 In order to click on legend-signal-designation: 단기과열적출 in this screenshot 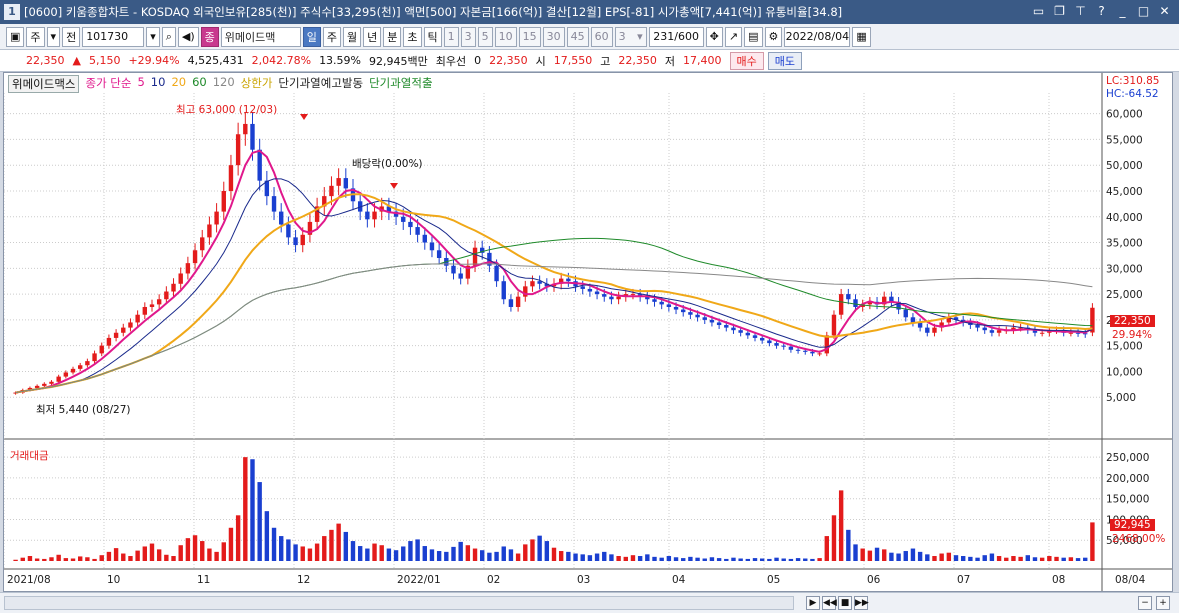, I will do `click(400, 84)`.